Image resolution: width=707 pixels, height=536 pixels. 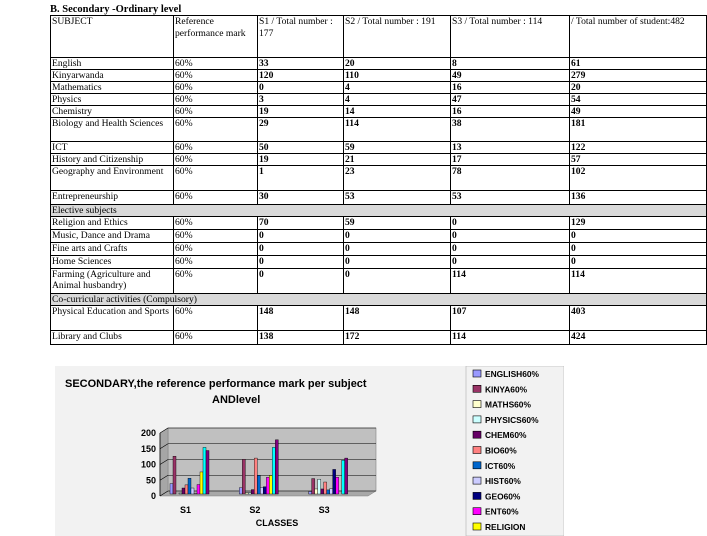 I want to click on table-row: Fine arts and Crafts 60% 0 0 0 0, so click(x=378, y=249).